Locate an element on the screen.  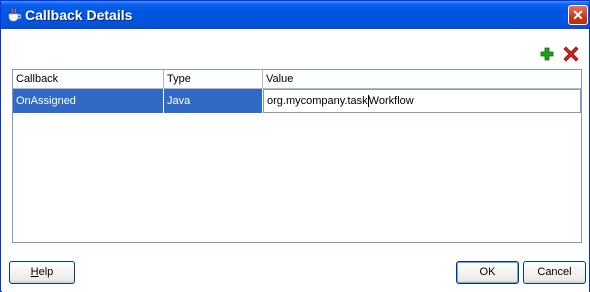
plus-icon is located at coordinates (547, 54).